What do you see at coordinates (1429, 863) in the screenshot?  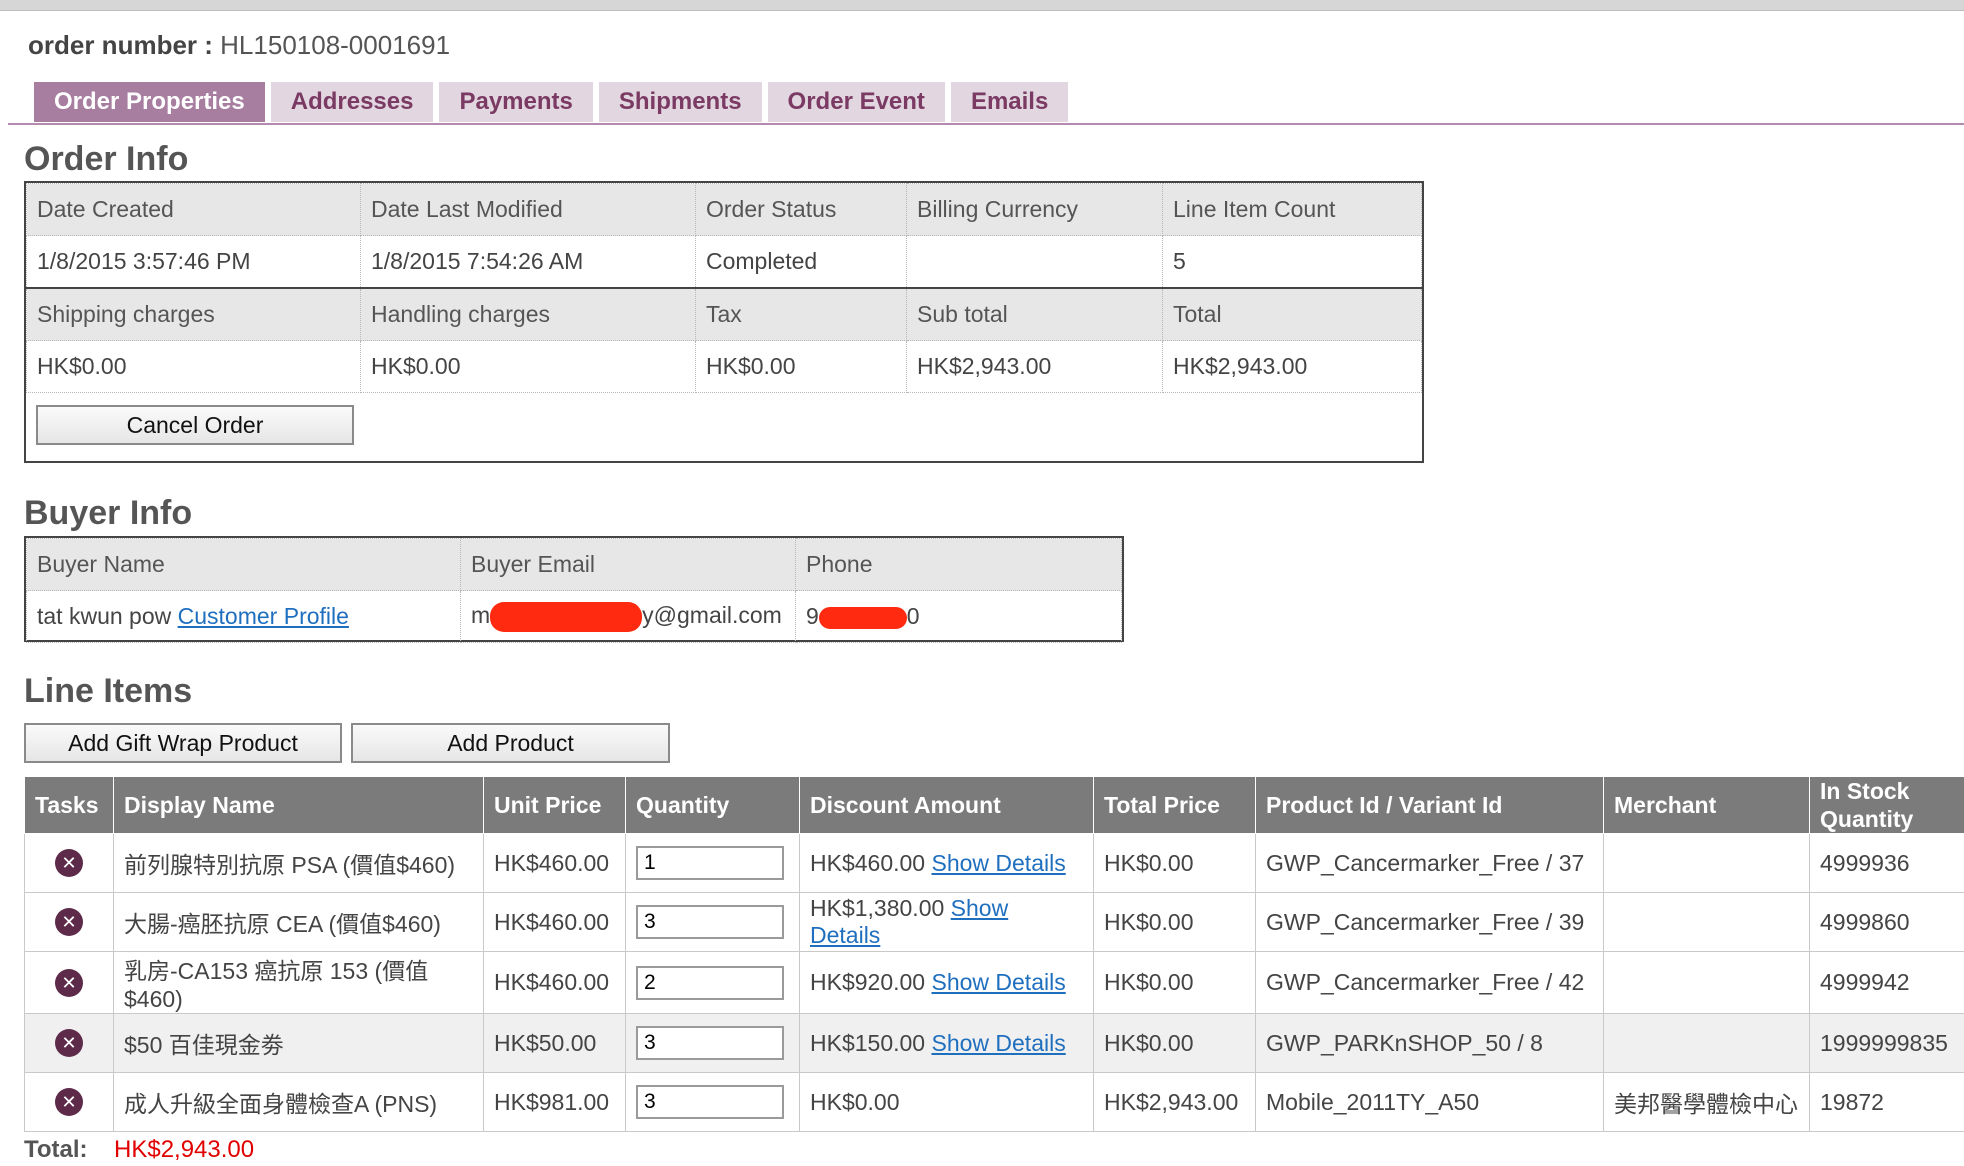 I see `product-id: GWP_Cancermarker_Free / 37` at bounding box center [1429, 863].